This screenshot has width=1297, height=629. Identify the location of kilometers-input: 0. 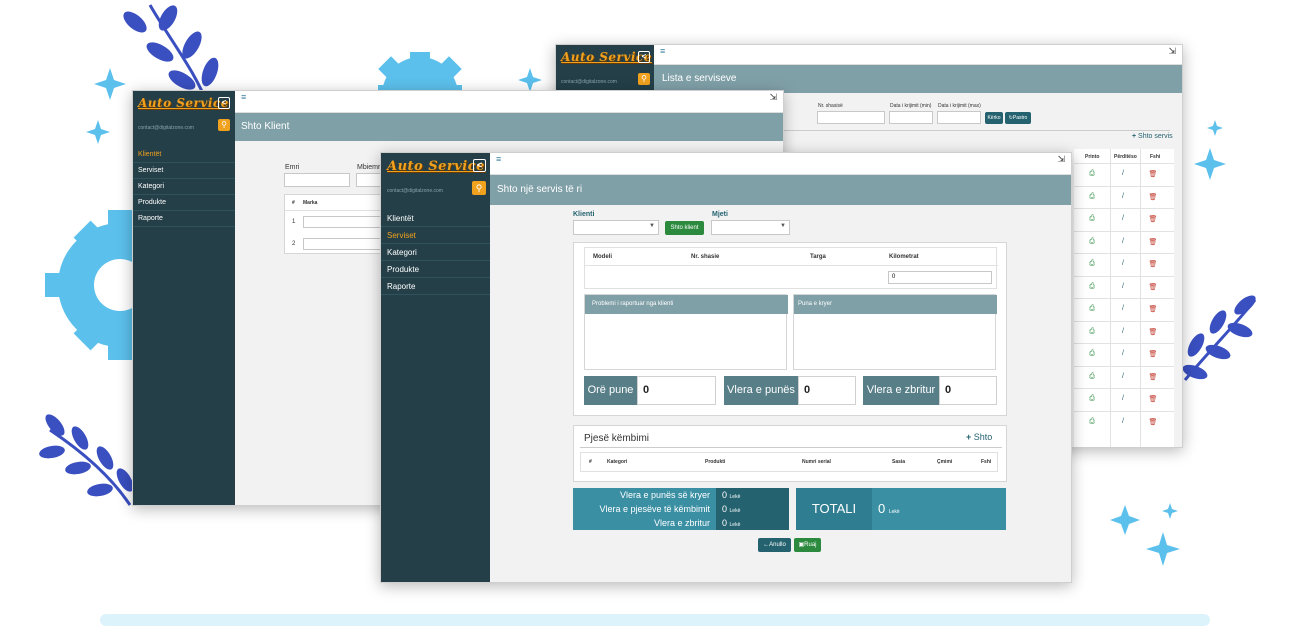
(940, 277).